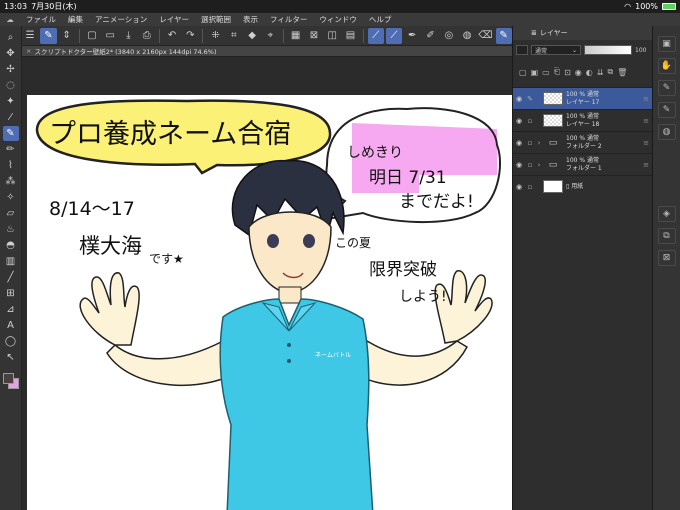 This screenshot has width=680, height=510. What do you see at coordinates (11, 53) in the screenshot?
I see `hand-icon: ✥` at bounding box center [11, 53].